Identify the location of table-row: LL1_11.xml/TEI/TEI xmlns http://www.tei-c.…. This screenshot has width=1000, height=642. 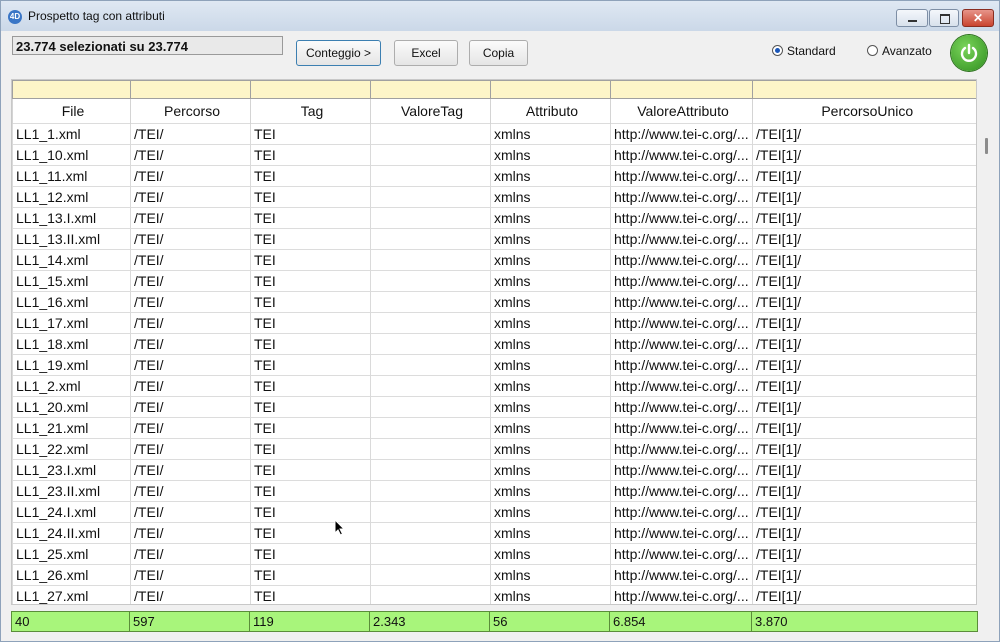
(494, 176).